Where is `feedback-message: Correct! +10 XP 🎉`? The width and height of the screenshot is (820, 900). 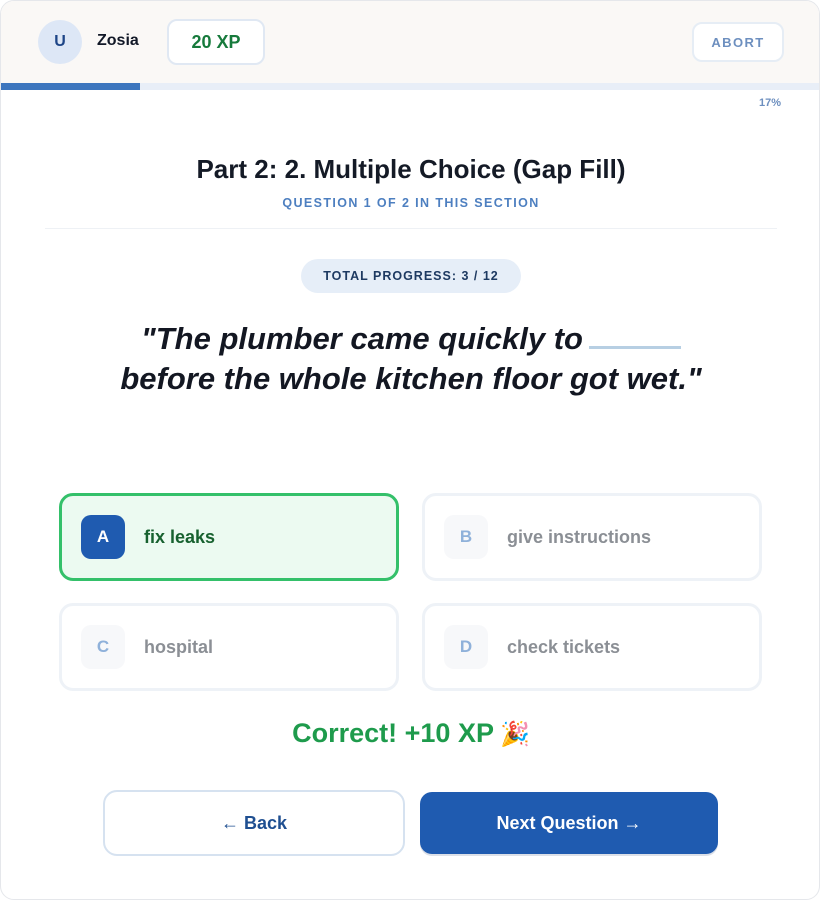 feedback-message: Correct! +10 XP 🎉 is located at coordinates (410, 733).